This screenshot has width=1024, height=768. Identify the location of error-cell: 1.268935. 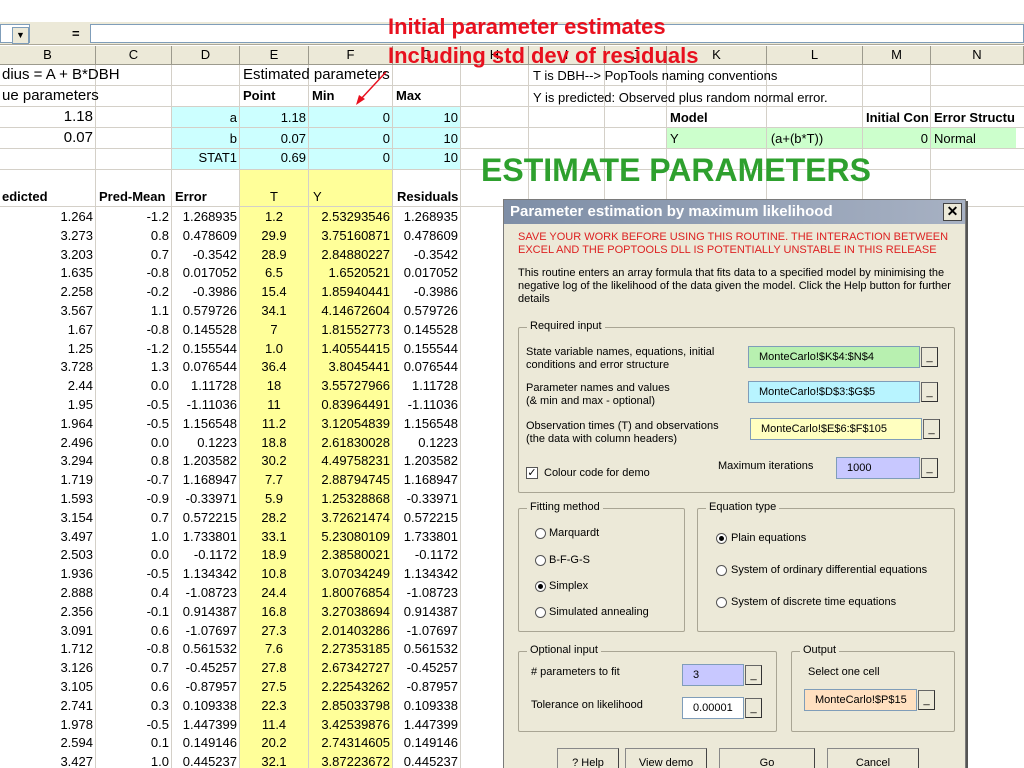
(205, 217).